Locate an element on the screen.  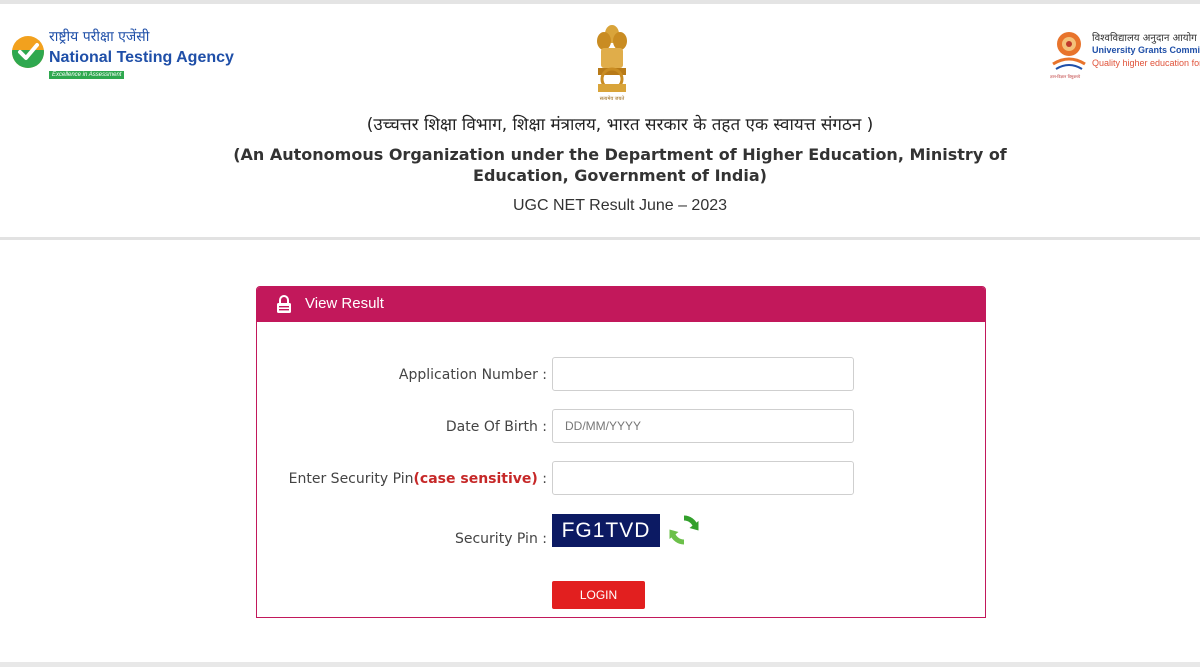
application-number-label-box: Application Number : is located at coordinates (402, 379).